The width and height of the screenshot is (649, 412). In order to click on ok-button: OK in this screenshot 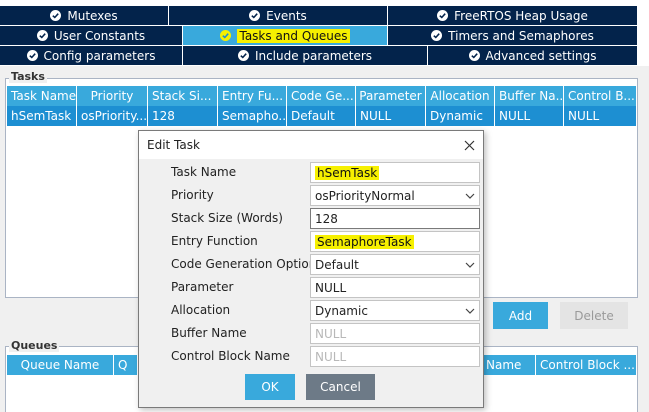, I will do `click(270, 387)`.